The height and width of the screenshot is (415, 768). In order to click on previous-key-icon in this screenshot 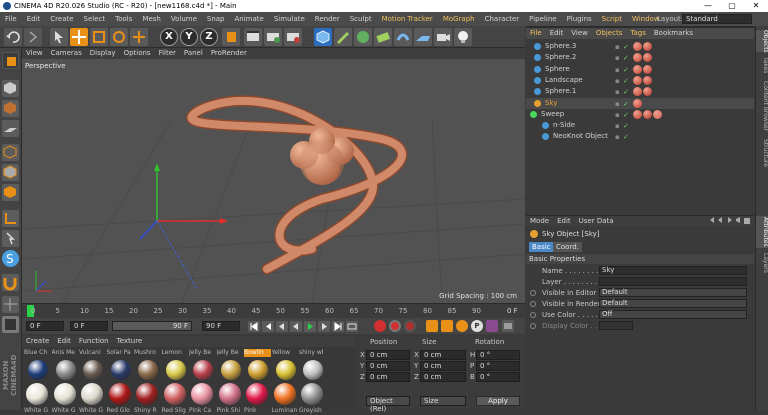, I will do `click(268, 326)`.